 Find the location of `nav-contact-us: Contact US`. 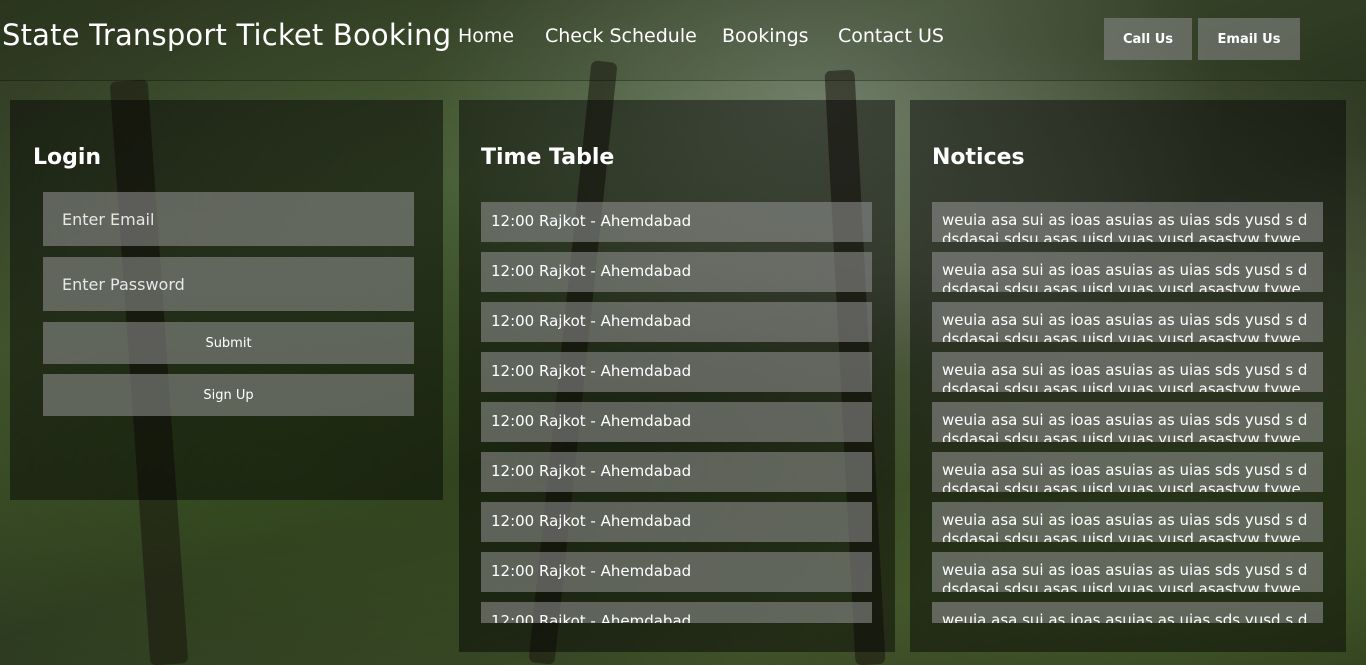

nav-contact-us: Contact US is located at coordinates (891, 36).